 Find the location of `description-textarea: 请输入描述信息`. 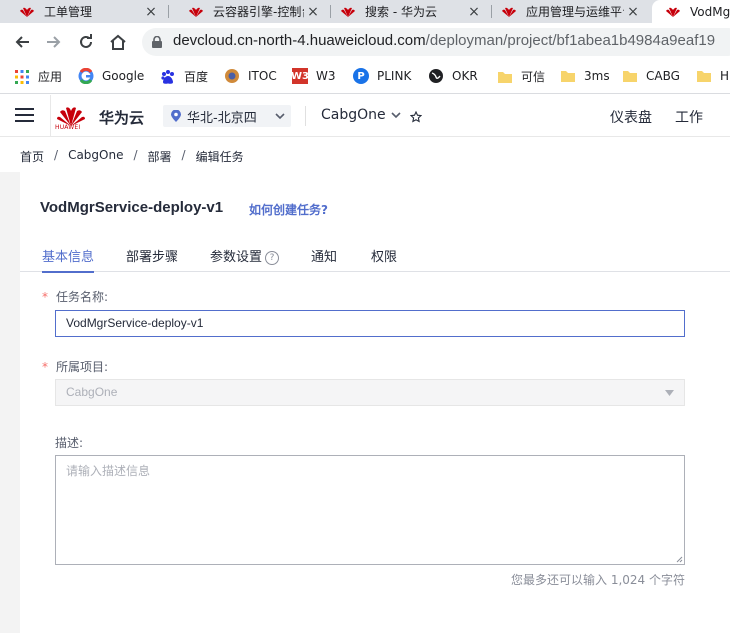

description-textarea: 请输入描述信息 is located at coordinates (370, 510).